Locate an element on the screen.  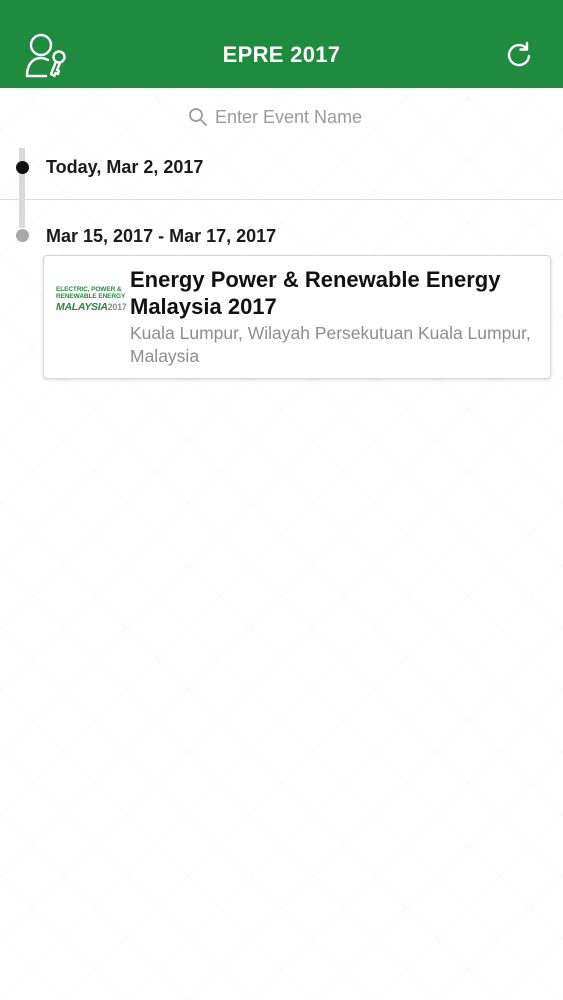
event-logo-line2: RENEWABLE ENERGY is located at coordinates (91, 296).